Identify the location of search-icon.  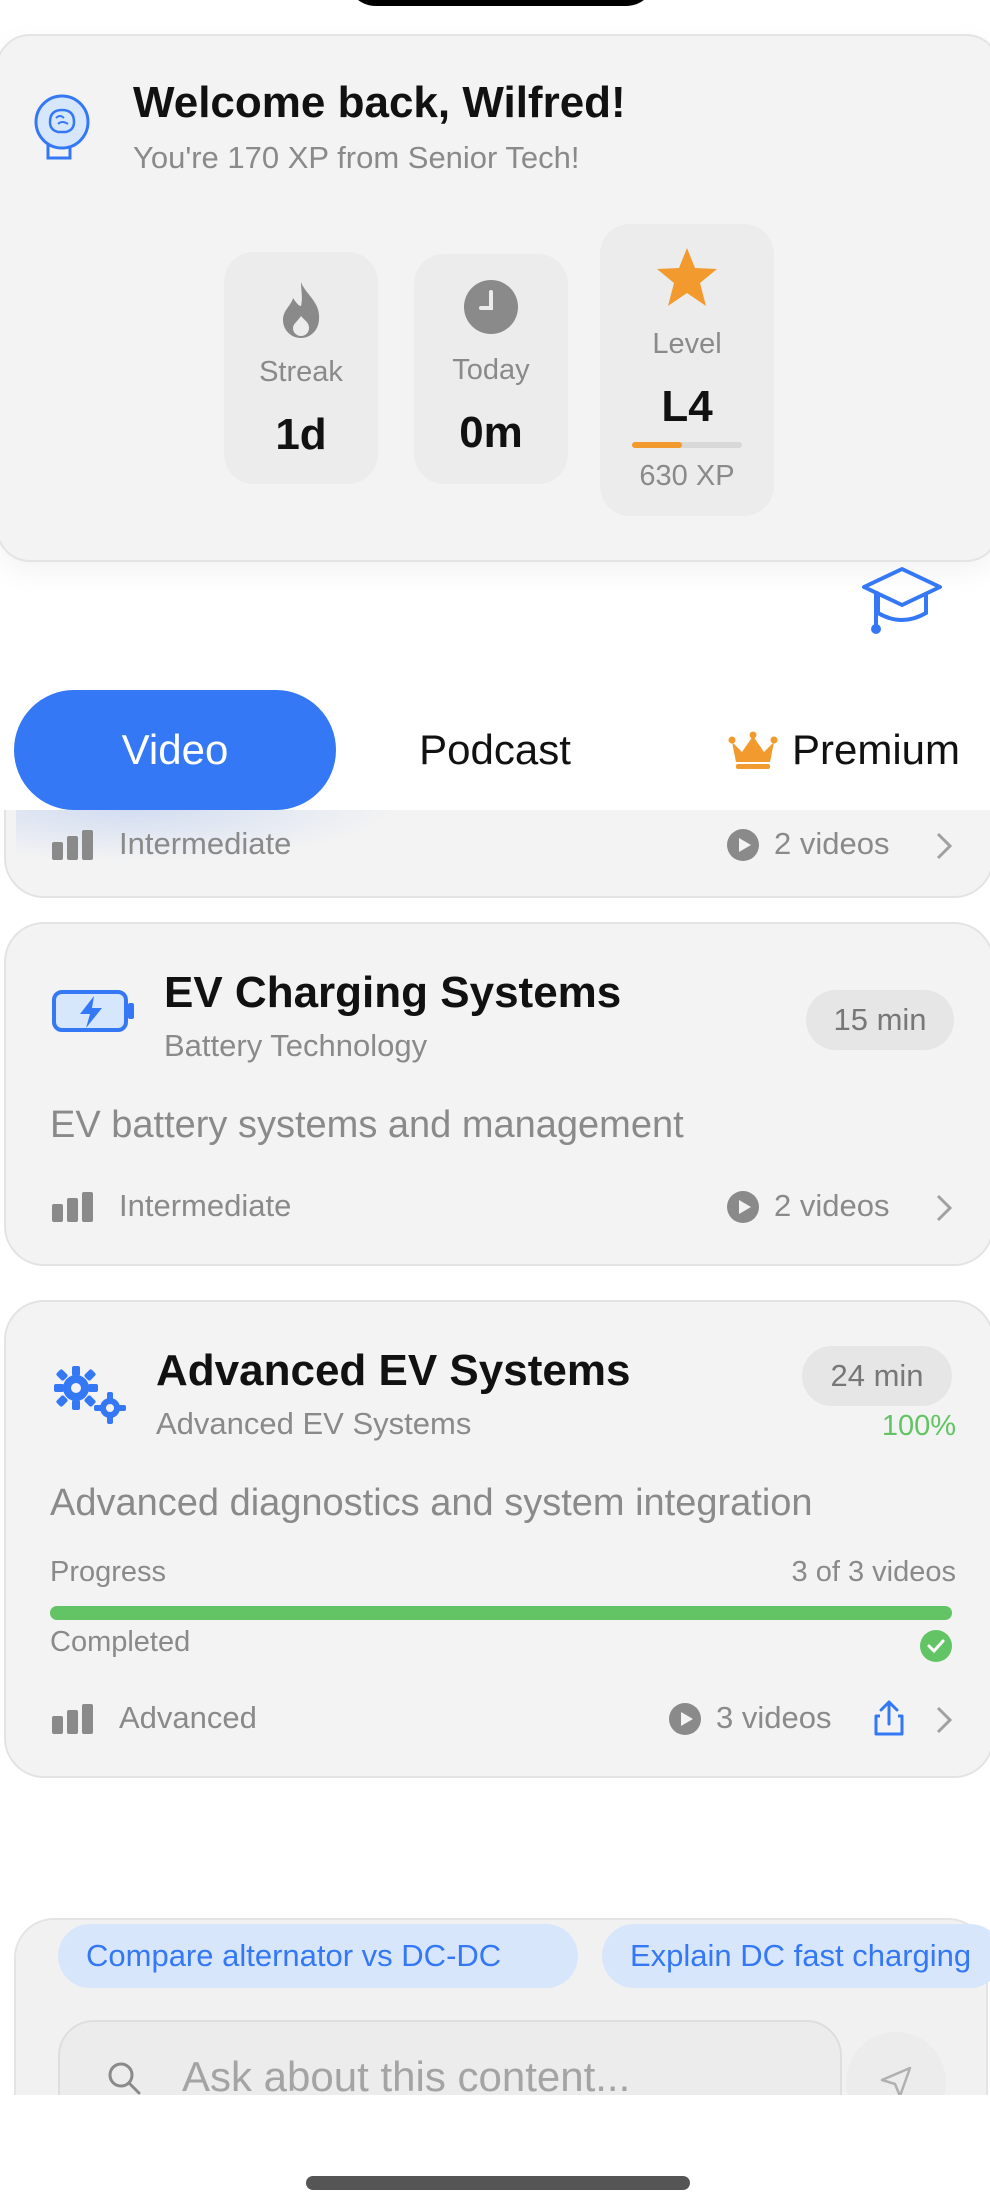
(124, 2078).